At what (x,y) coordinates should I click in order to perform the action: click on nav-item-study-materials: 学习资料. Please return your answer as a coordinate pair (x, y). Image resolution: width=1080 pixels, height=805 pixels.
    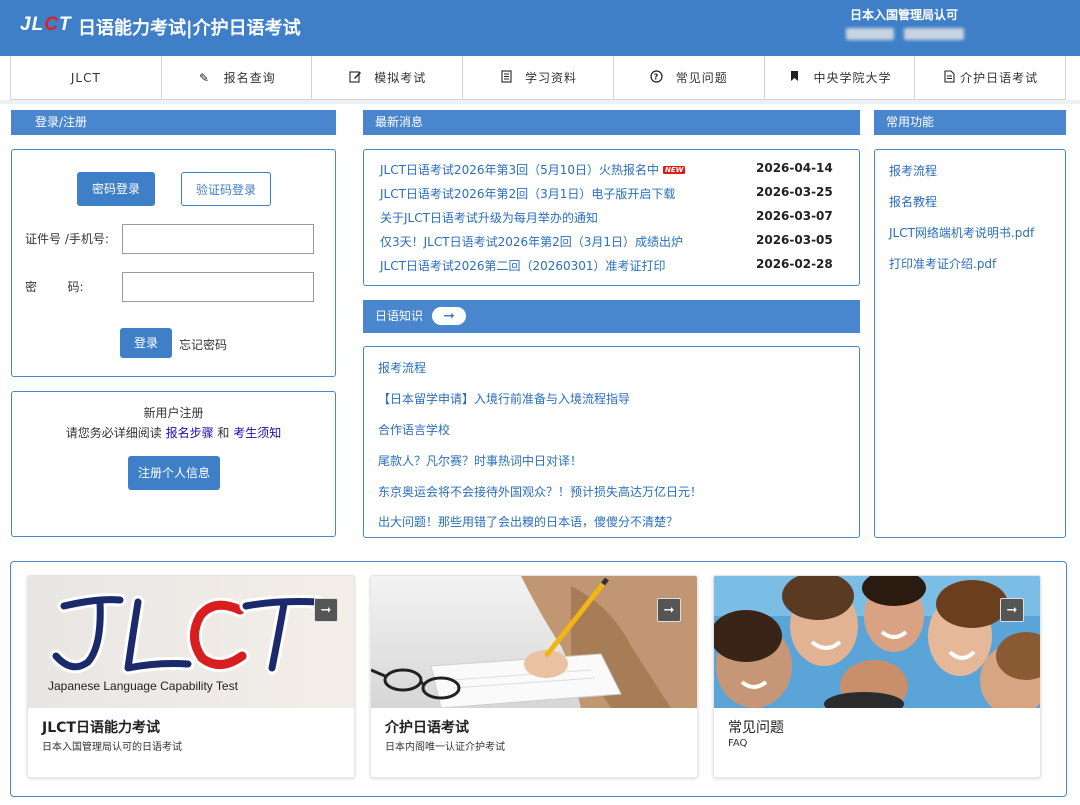
    Looking at the image, I should click on (538, 77).